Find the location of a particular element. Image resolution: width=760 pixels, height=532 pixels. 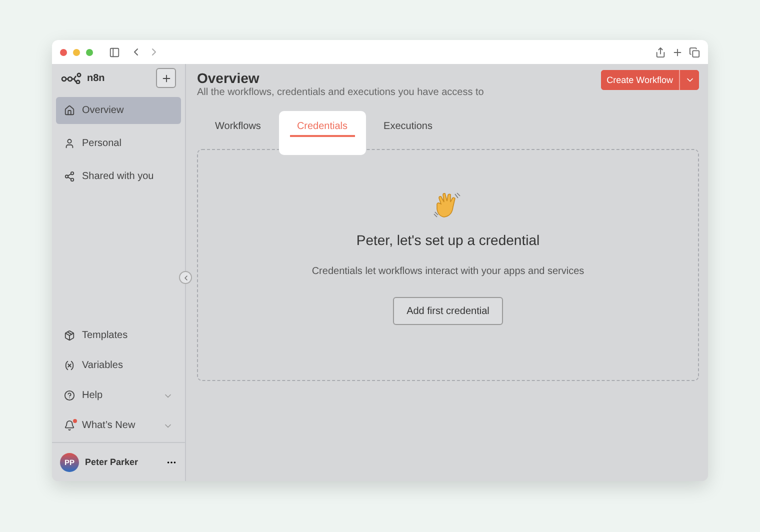

sidebar-item: What’s New is located at coordinates (118, 425).